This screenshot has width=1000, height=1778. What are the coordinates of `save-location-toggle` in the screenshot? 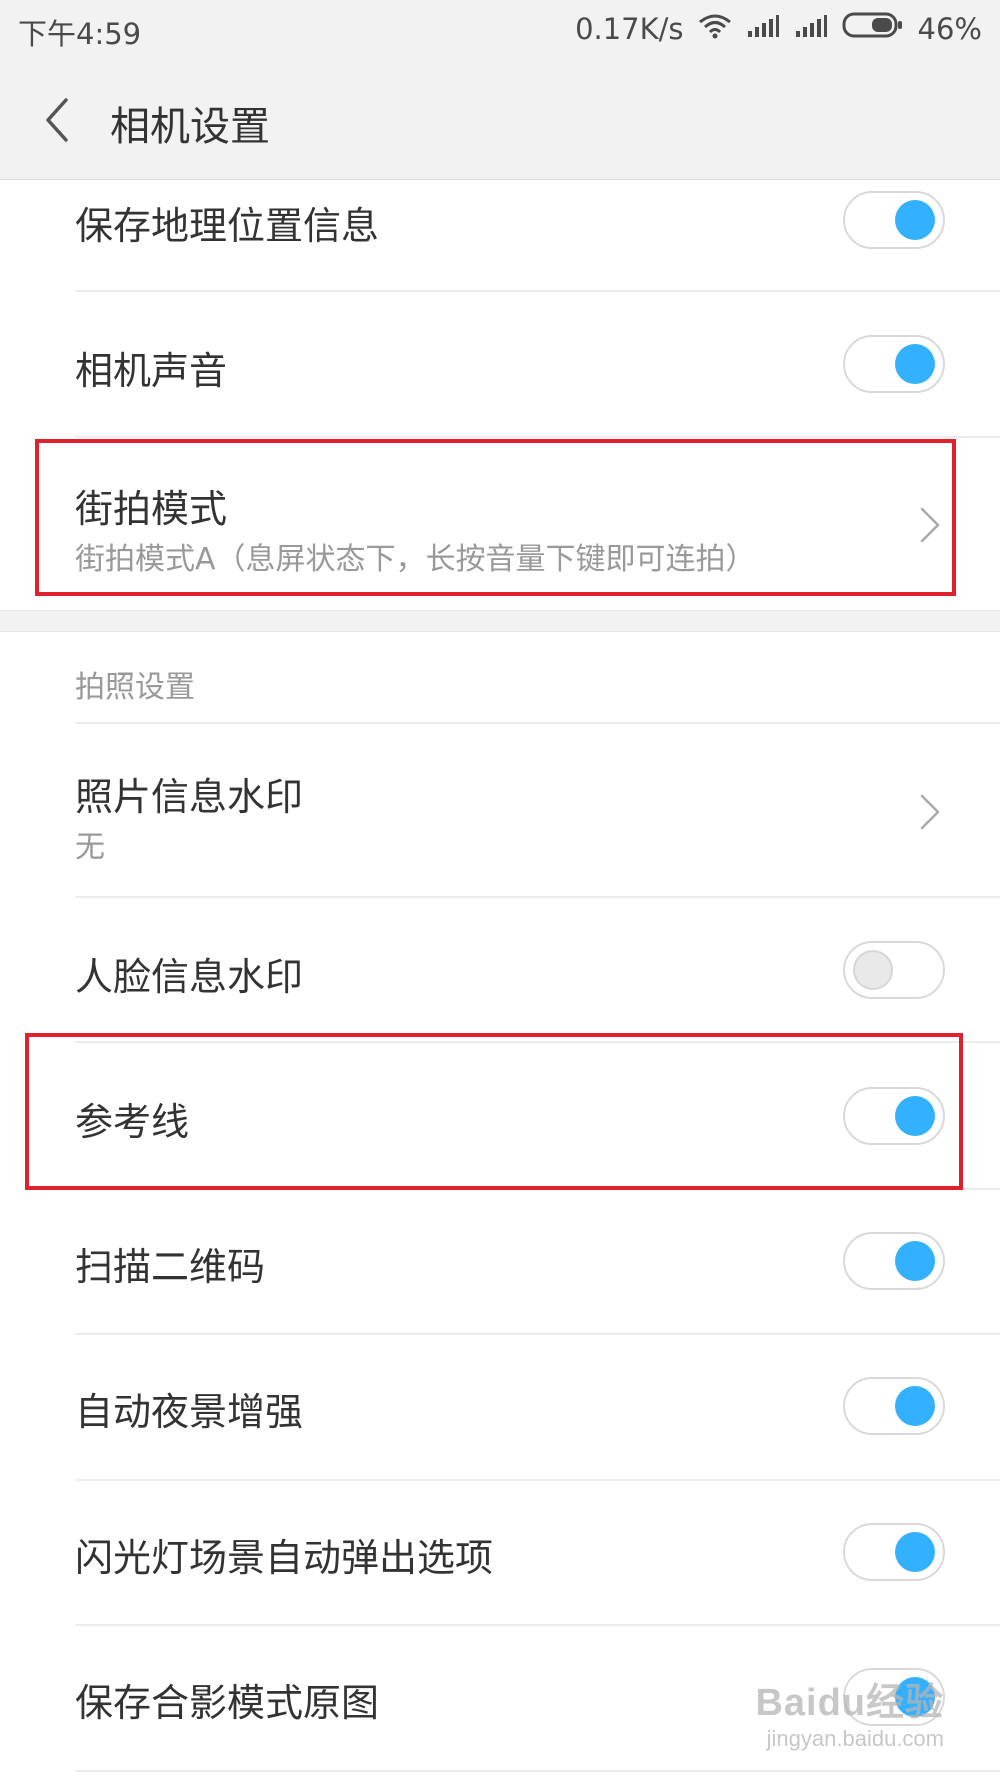 It's located at (894, 220).